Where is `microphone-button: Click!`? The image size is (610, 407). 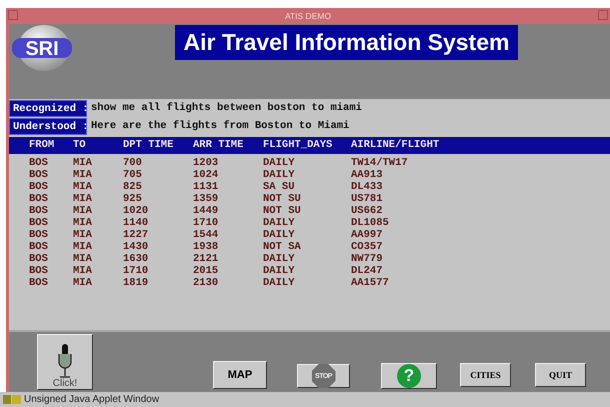 microphone-button: Click! is located at coordinates (65, 362).